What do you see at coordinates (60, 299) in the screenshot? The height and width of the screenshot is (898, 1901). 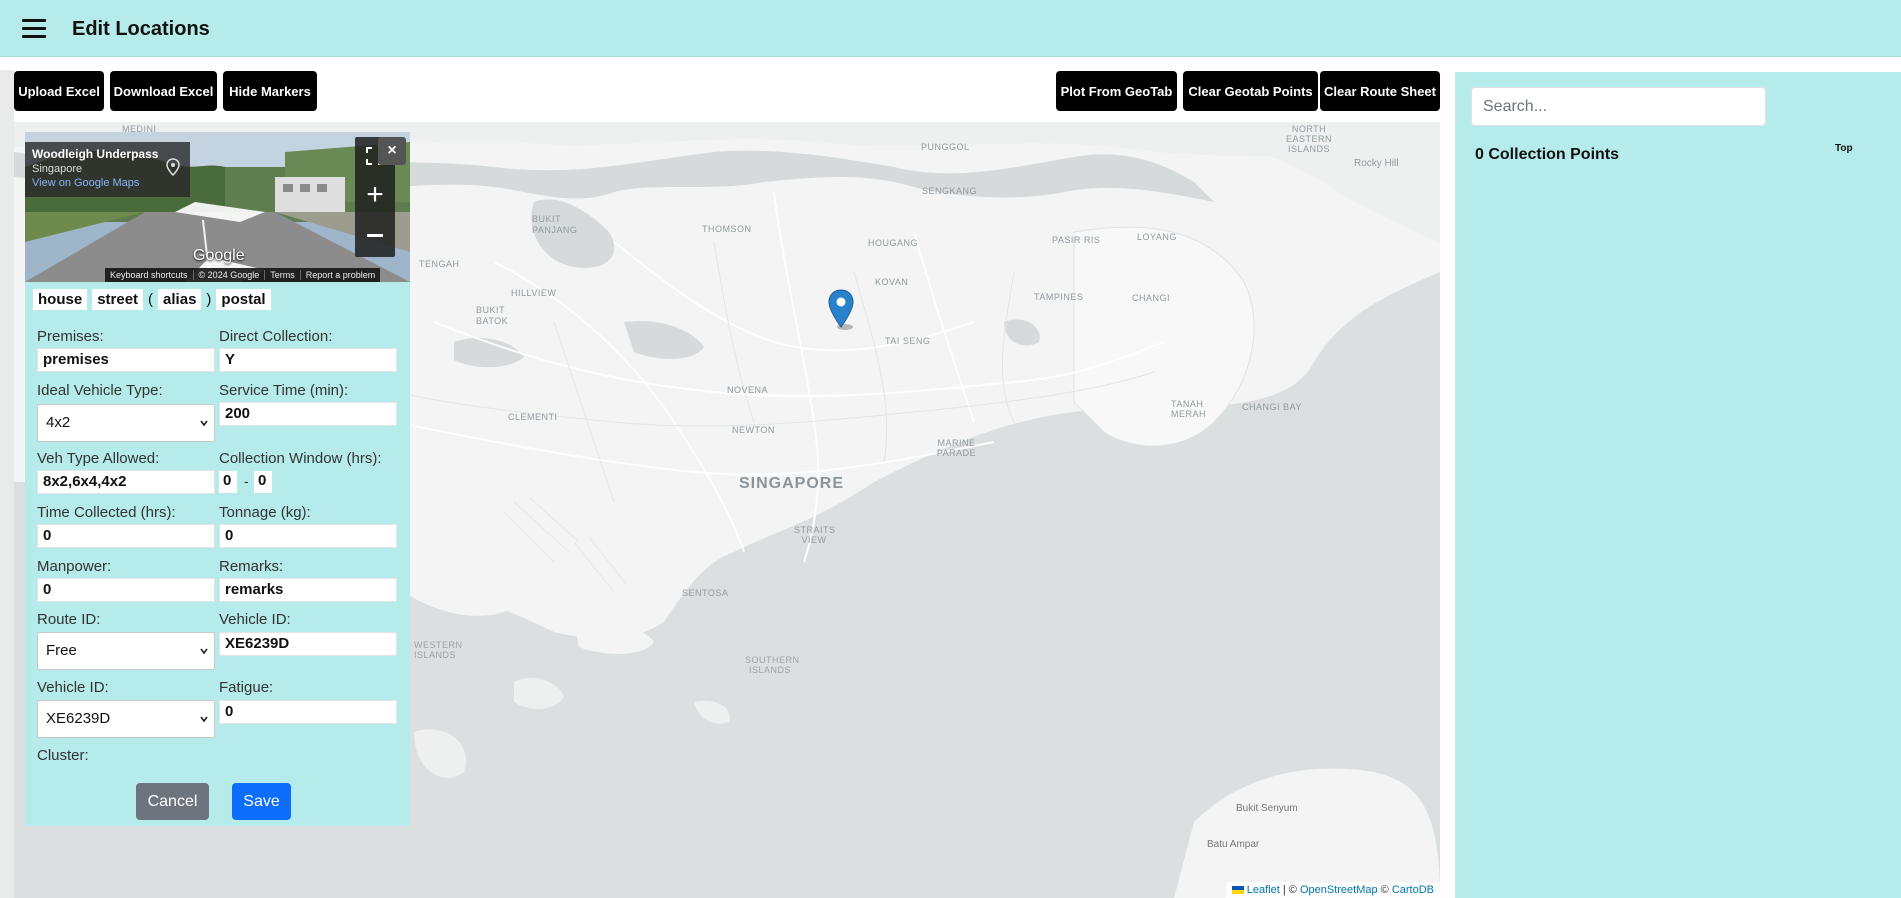 I see `house-field: house` at bounding box center [60, 299].